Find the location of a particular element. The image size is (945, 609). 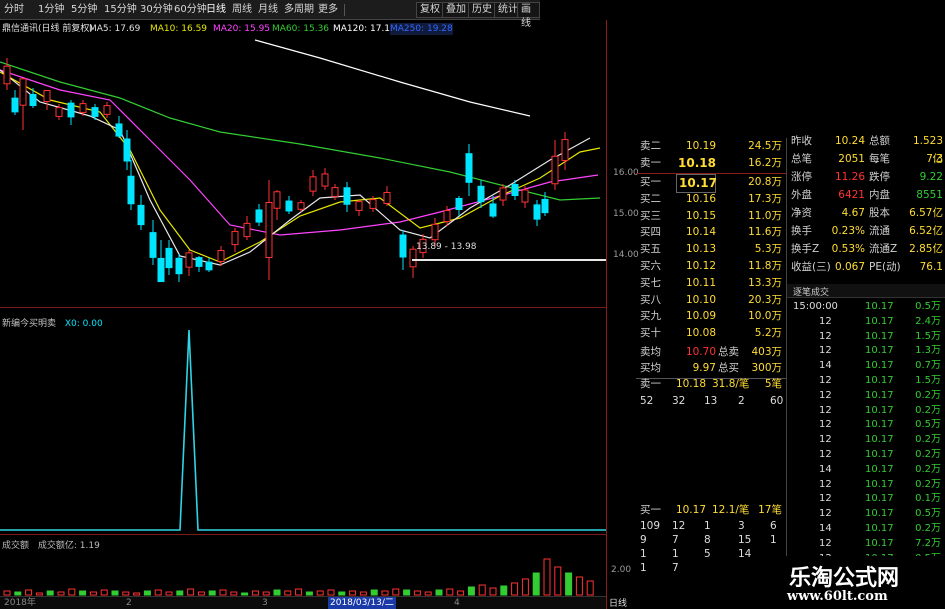

volume-value: 成交额亿: 1.19 is located at coordinates (68, 546).